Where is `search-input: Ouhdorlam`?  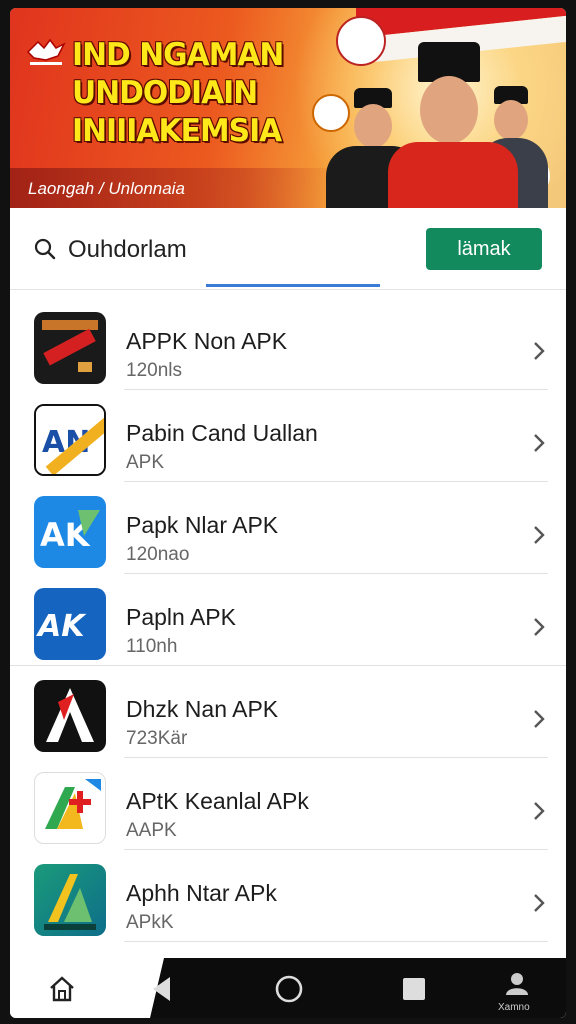
search-input: Ouhdorlam is located at coordinates (127, 250).